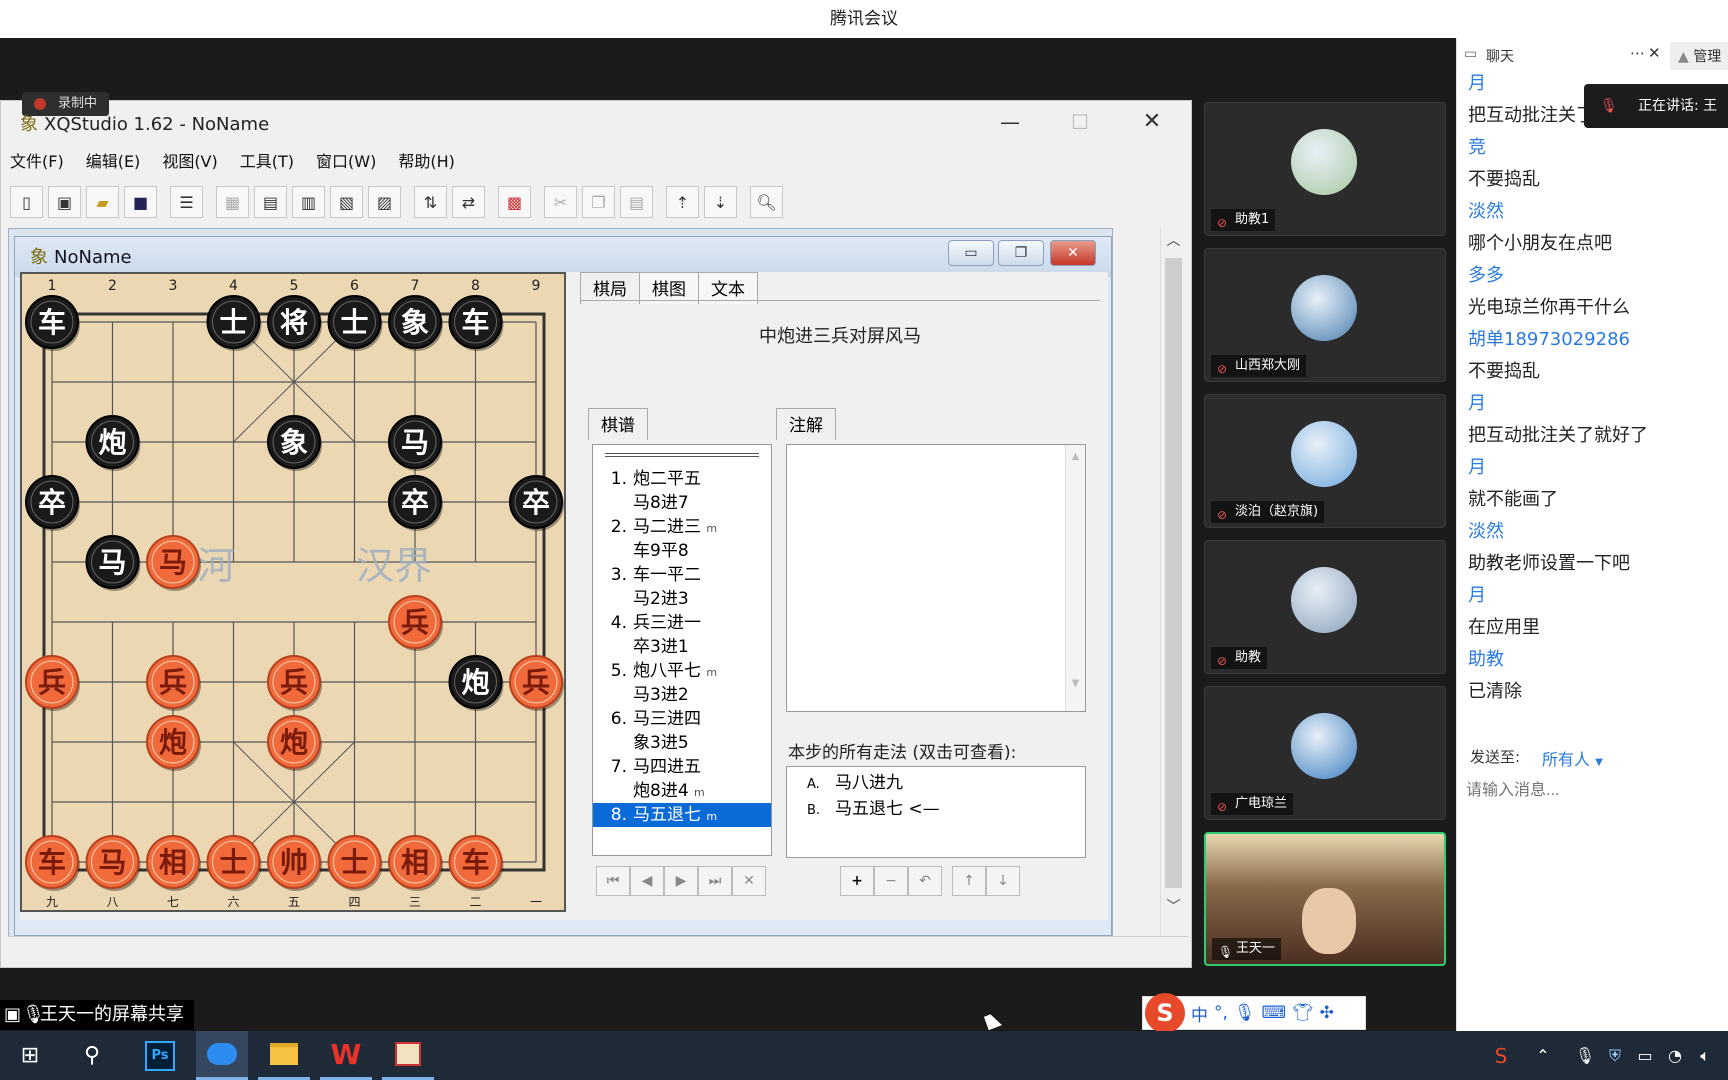  Describe the element at coordinates (715, 881) in the screenshot. I see `last-move-button: ⏭` at that location.